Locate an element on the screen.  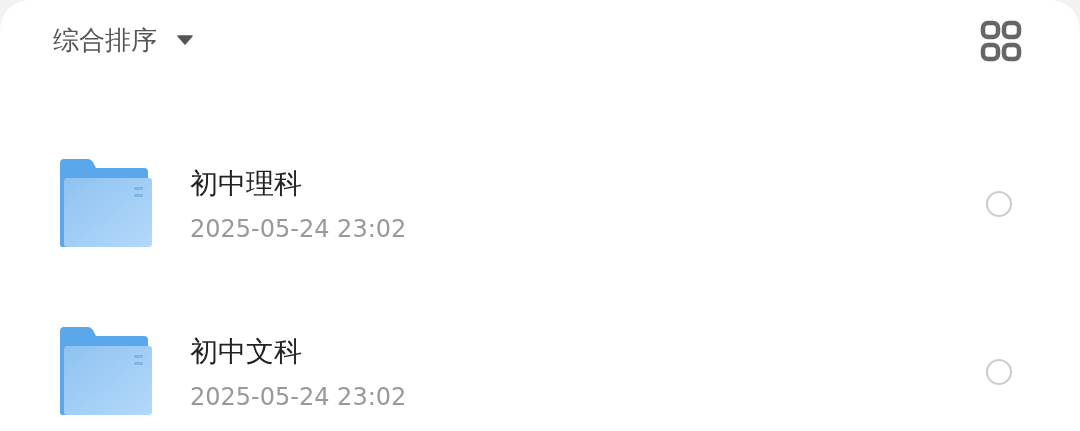
caret-icon is located at coordinates (185, 40).